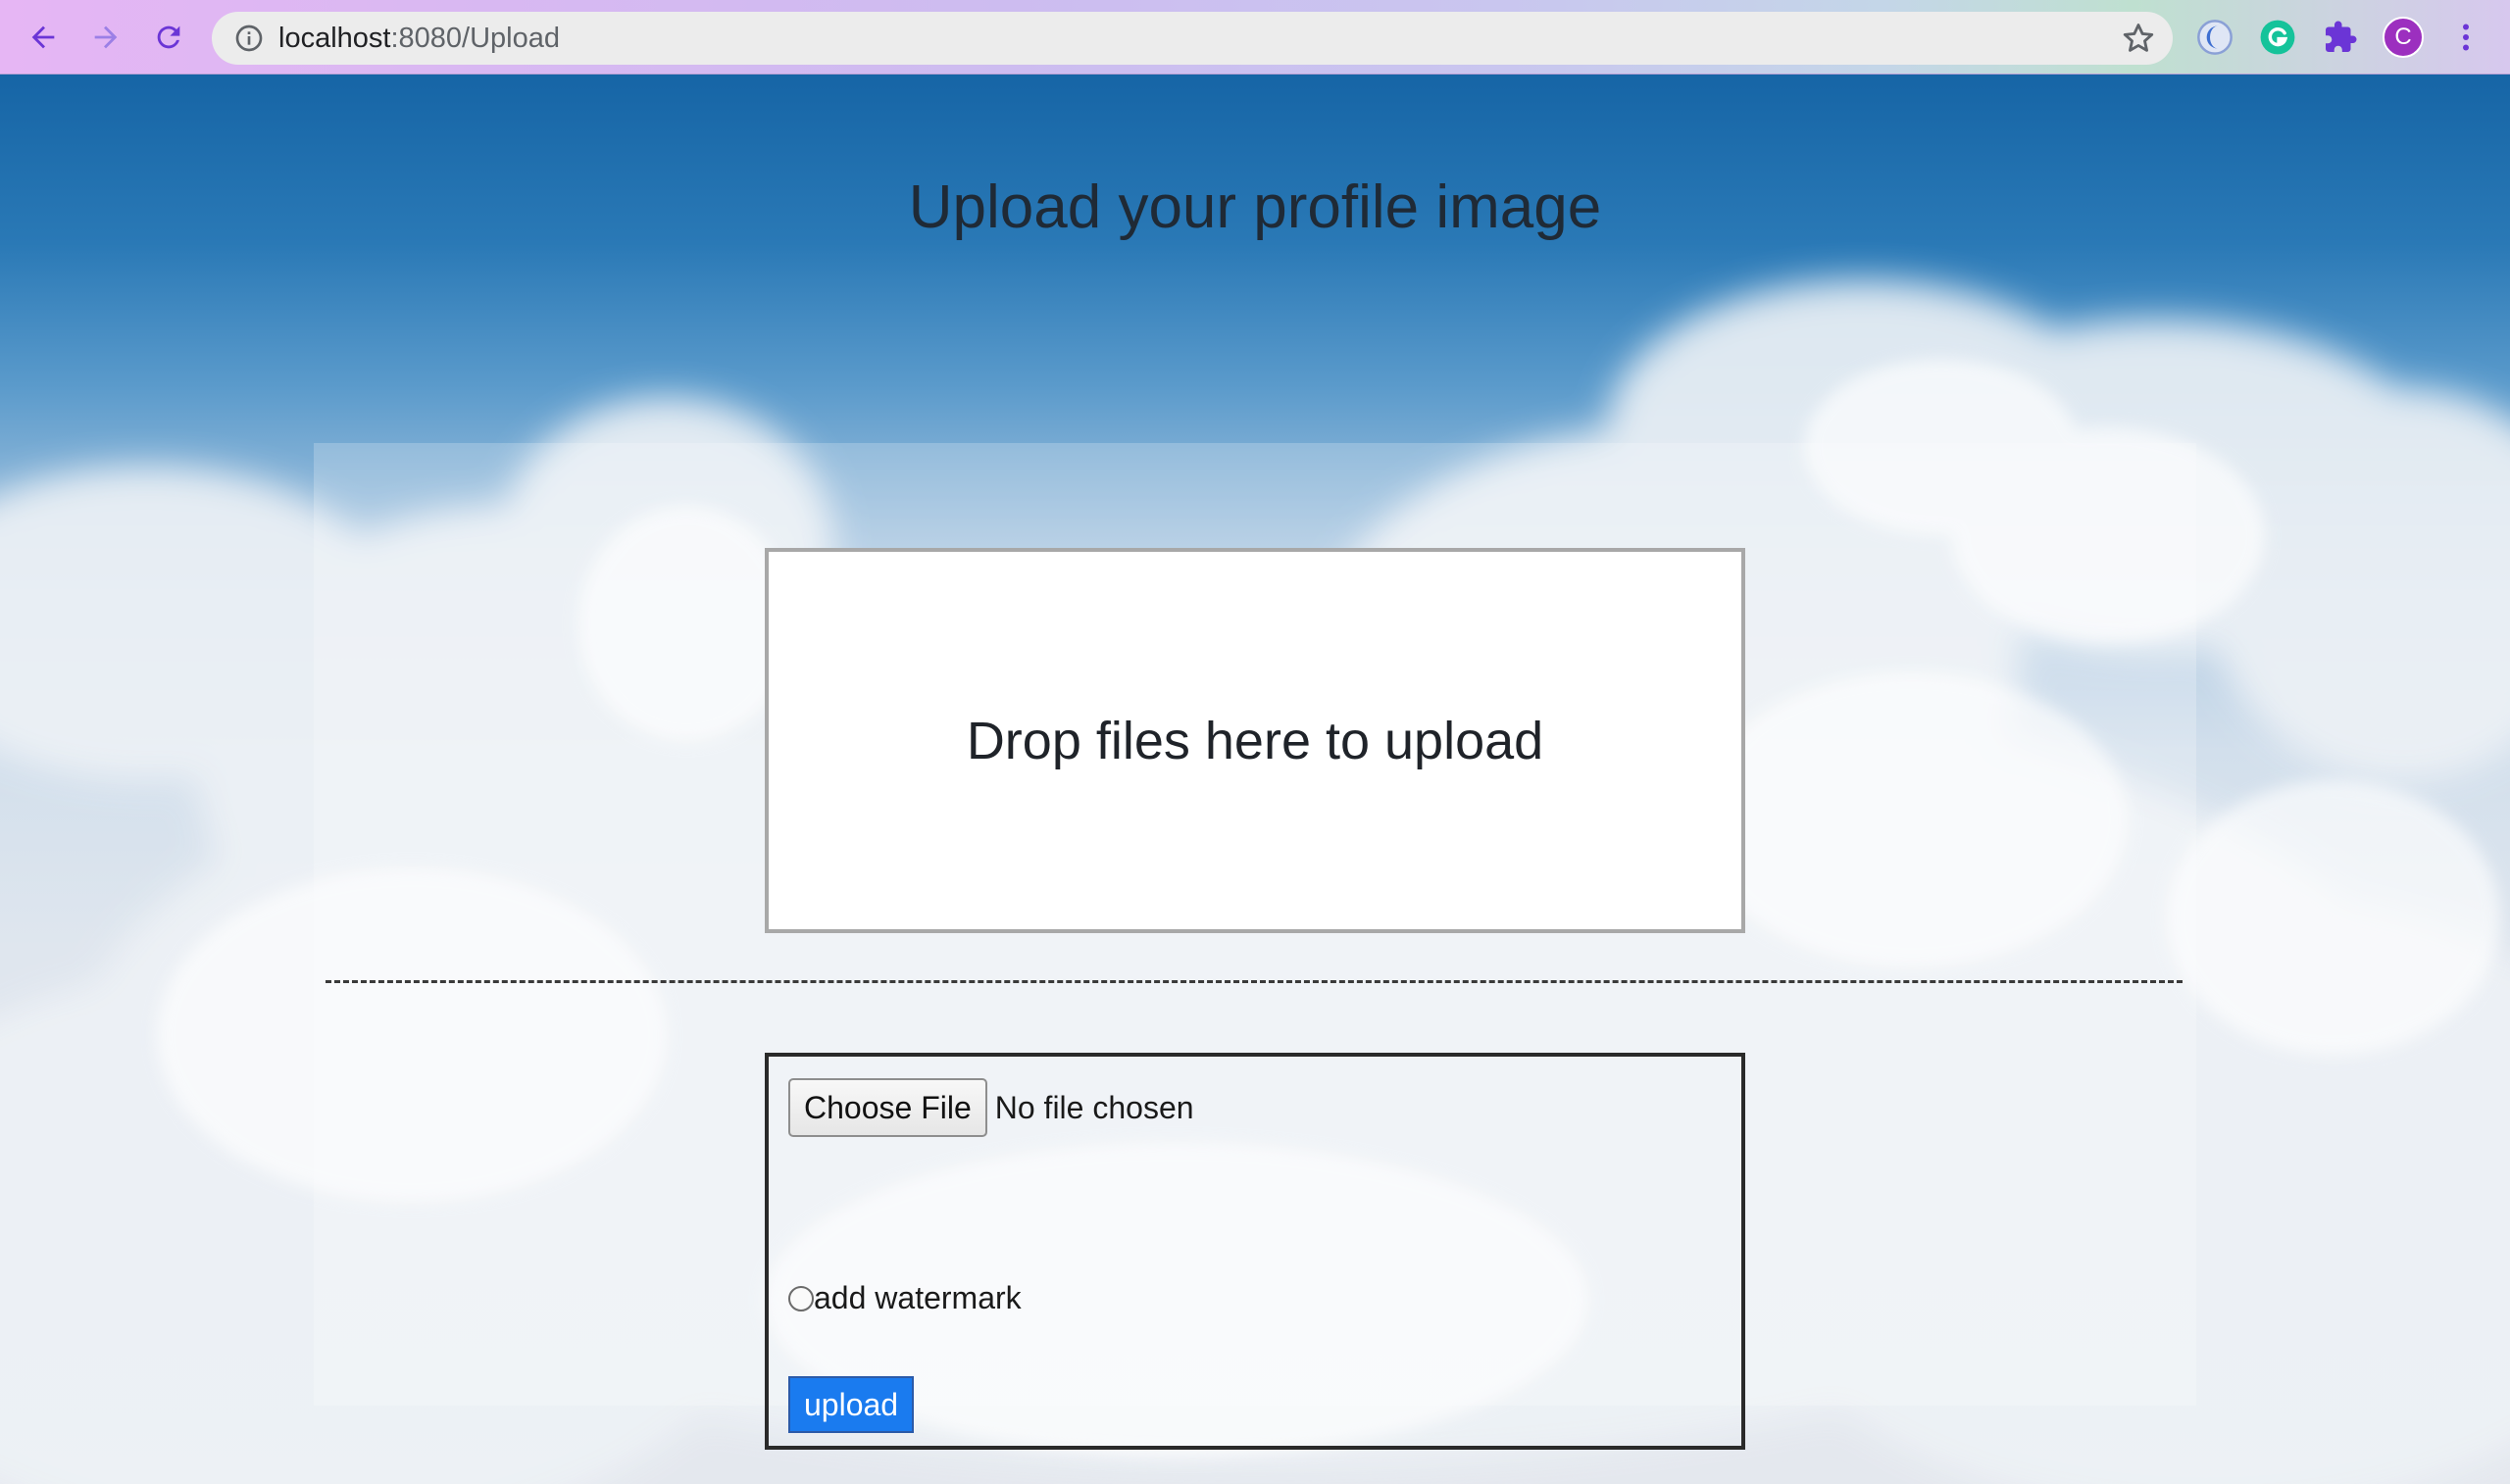 This screenshot has width=2510, height=1484. I want to click on drop-zone: Drop files here to upload, so click(1255, 741).